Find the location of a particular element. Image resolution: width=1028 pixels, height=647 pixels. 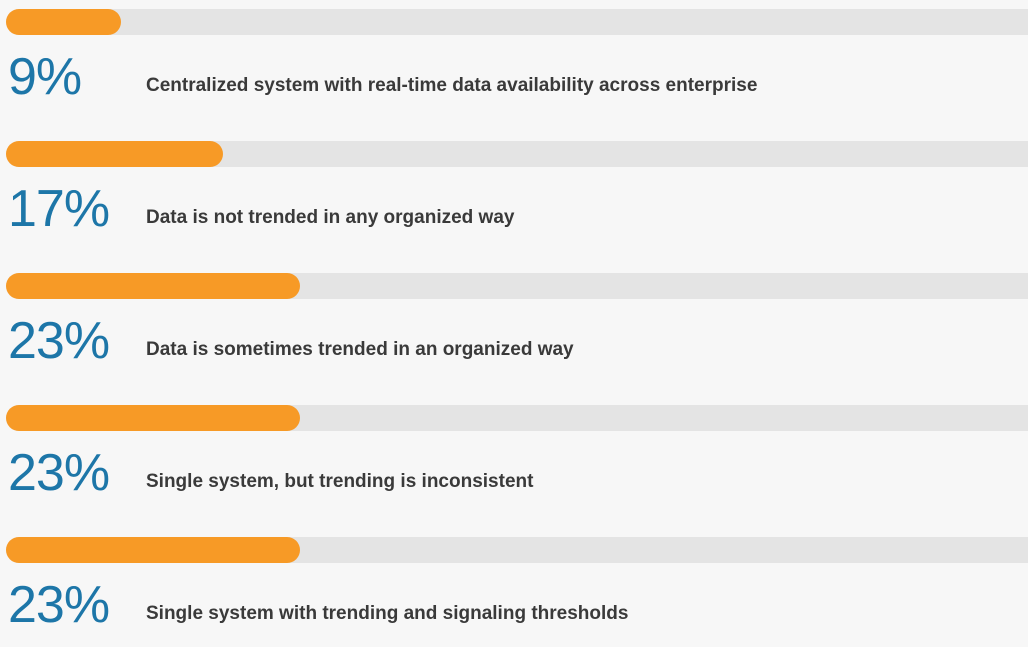

category-label: Data is not trended in any organized way is located at coordinates (330, 217).